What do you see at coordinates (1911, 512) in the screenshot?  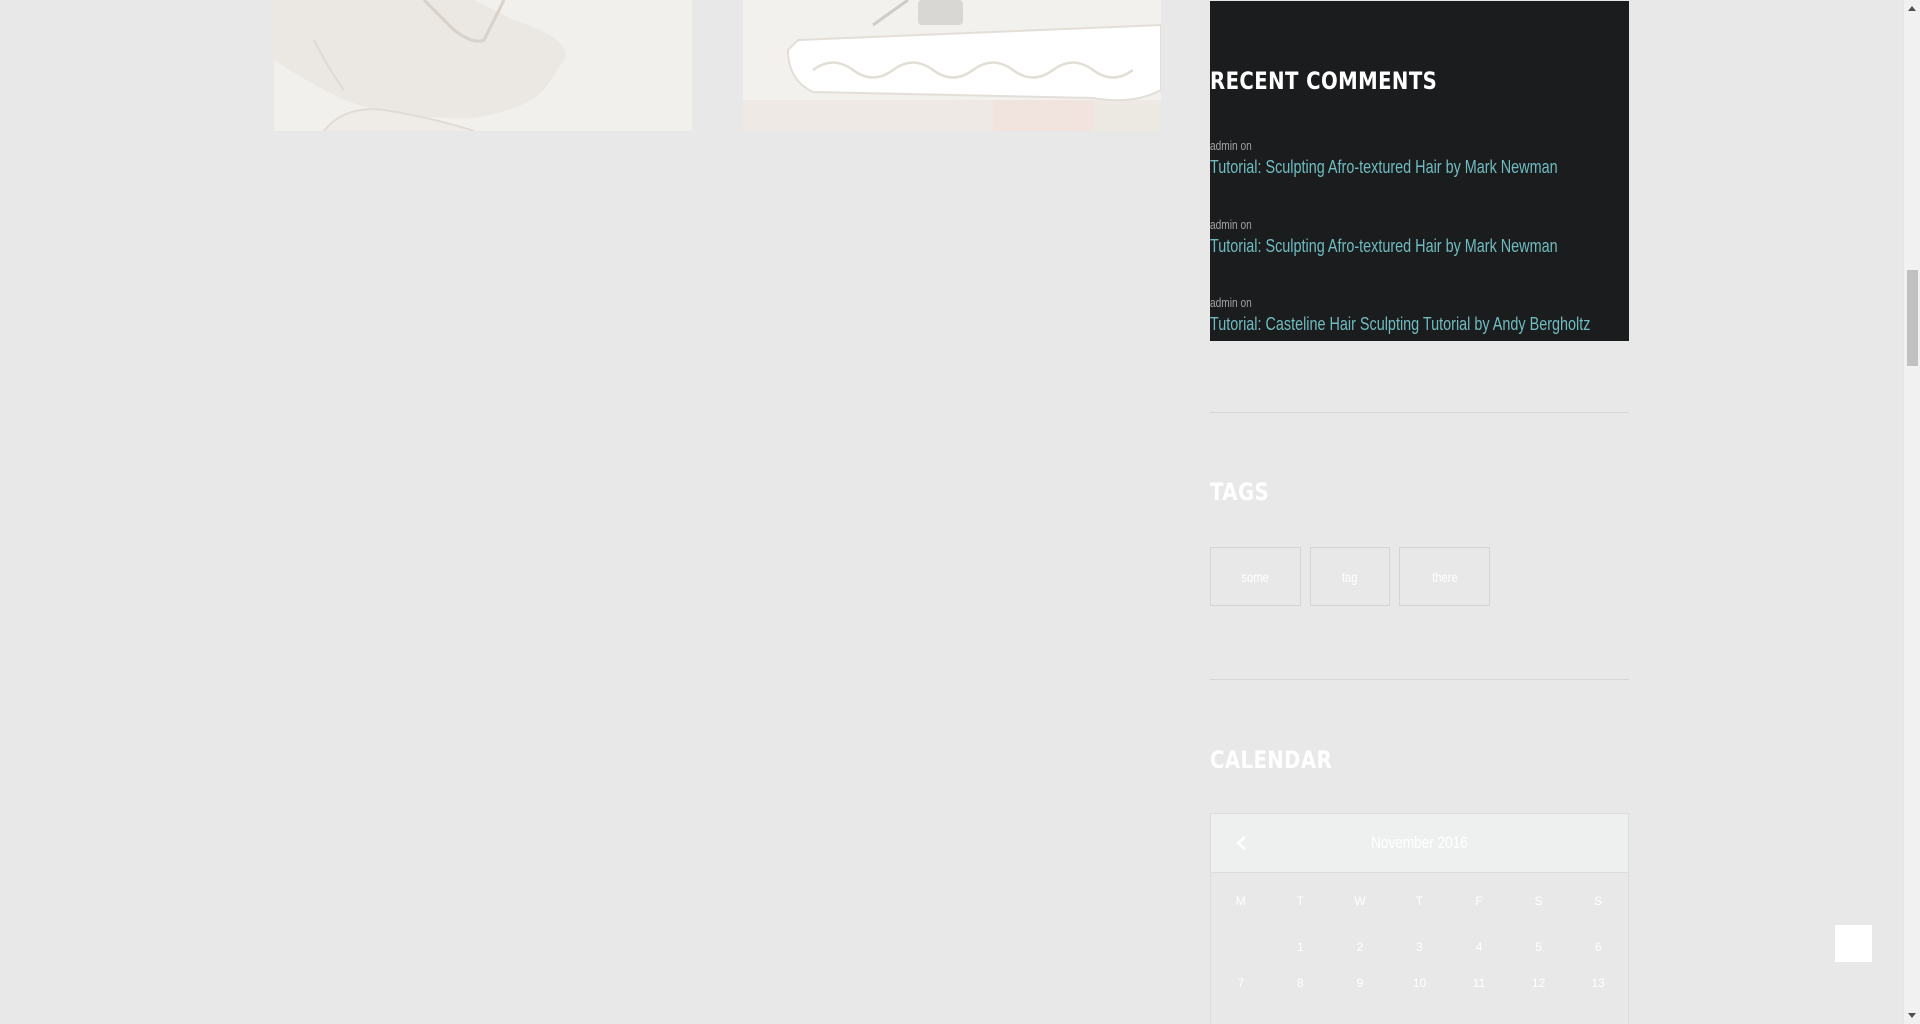 I see `vertical-scrollbar` at bounding box center [1911, 512].